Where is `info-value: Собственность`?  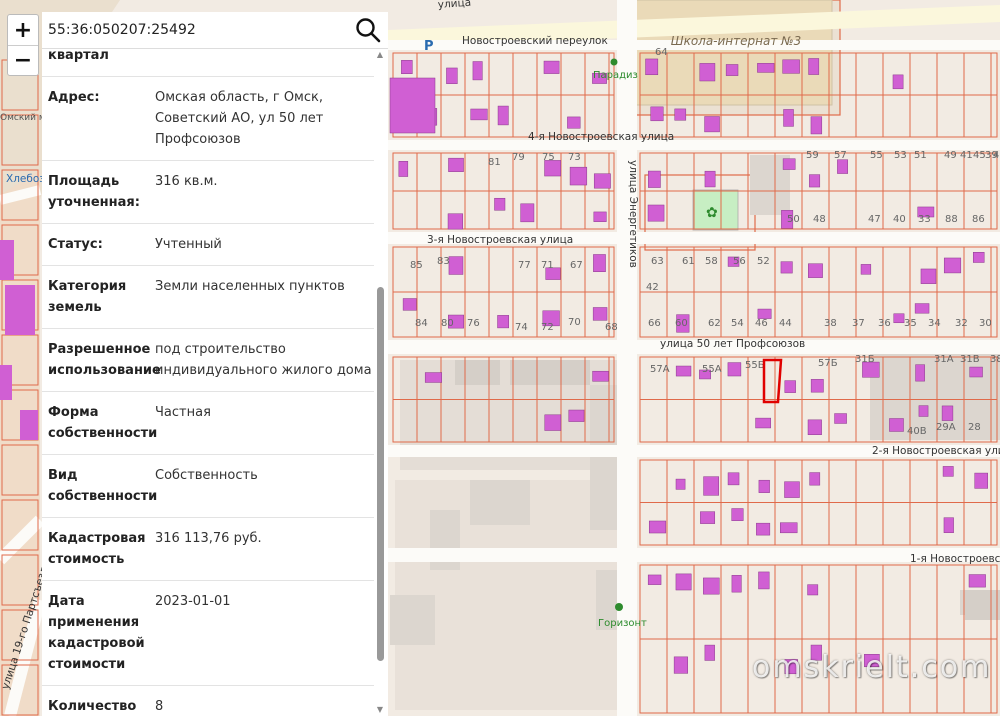
info-value: Собственность is located at coordinates (206, 475).